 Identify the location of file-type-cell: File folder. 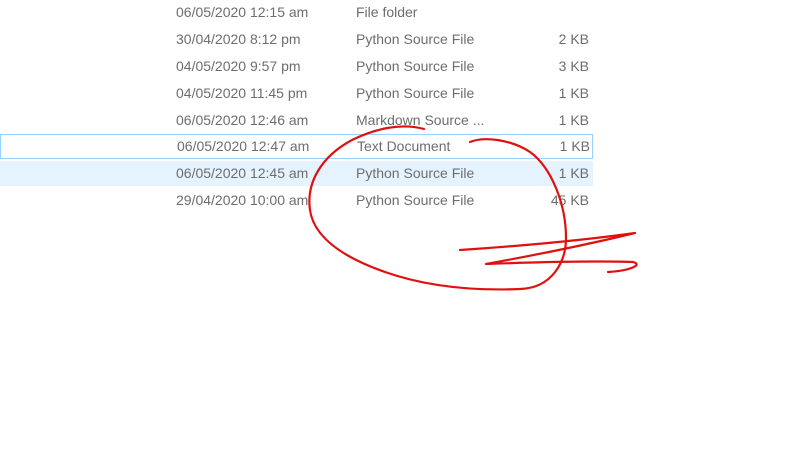
(387, 12).